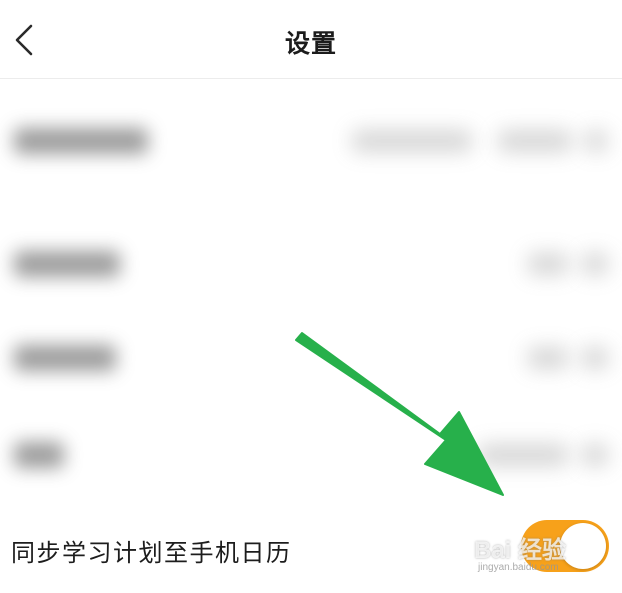  What do you see at coordinates (151, 553) in the screenshot?
I see `sync-calendar-label: 同步学习计划至手机日历` at bounding box center [151, 553].